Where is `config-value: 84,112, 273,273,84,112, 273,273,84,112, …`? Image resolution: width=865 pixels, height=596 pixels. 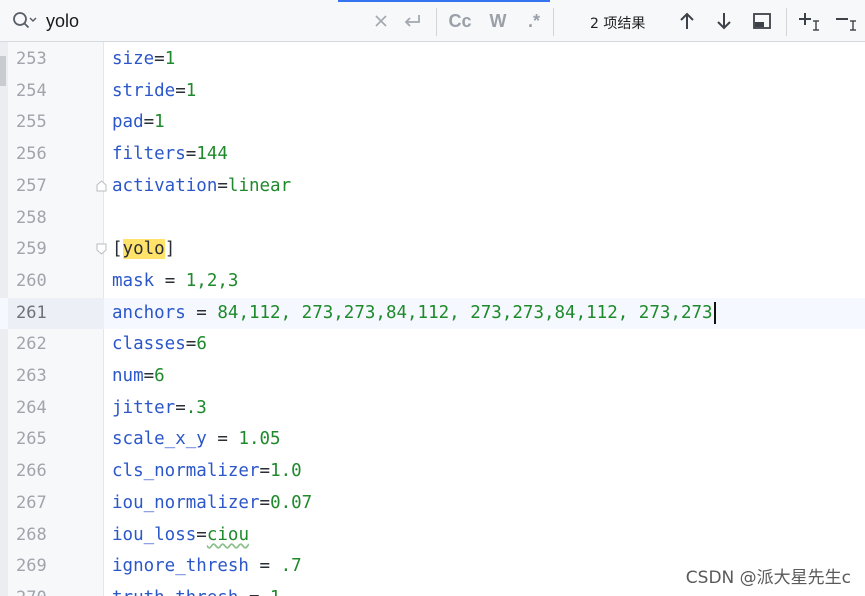 config-value: 84,112, 273,273,84,112, 273,273,84,112, … is located at coordinates (465, 312).